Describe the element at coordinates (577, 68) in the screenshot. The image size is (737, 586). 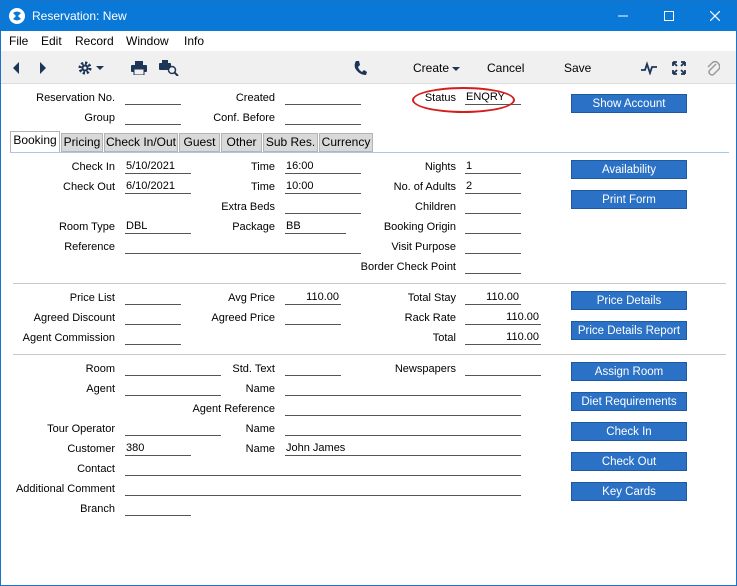
I see `save-button: Save` at that location.